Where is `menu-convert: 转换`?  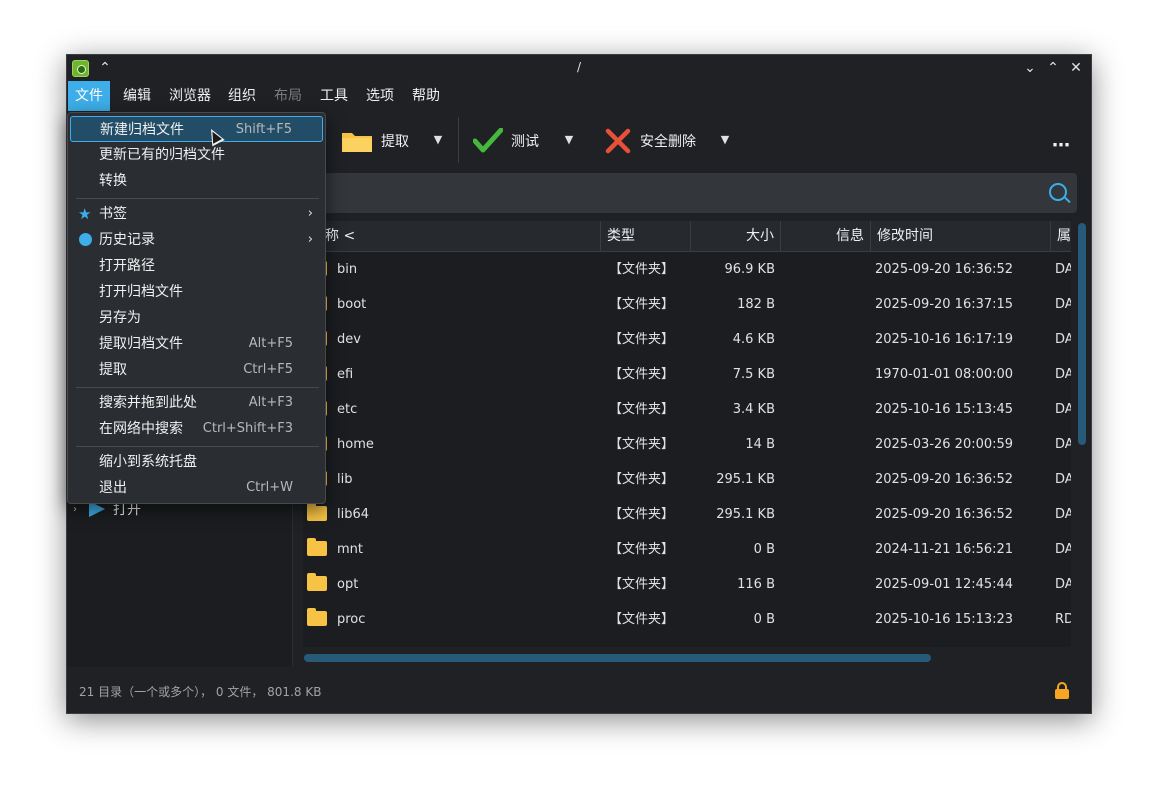 menu-convert: 转换 is located at coordinates (196, 181).